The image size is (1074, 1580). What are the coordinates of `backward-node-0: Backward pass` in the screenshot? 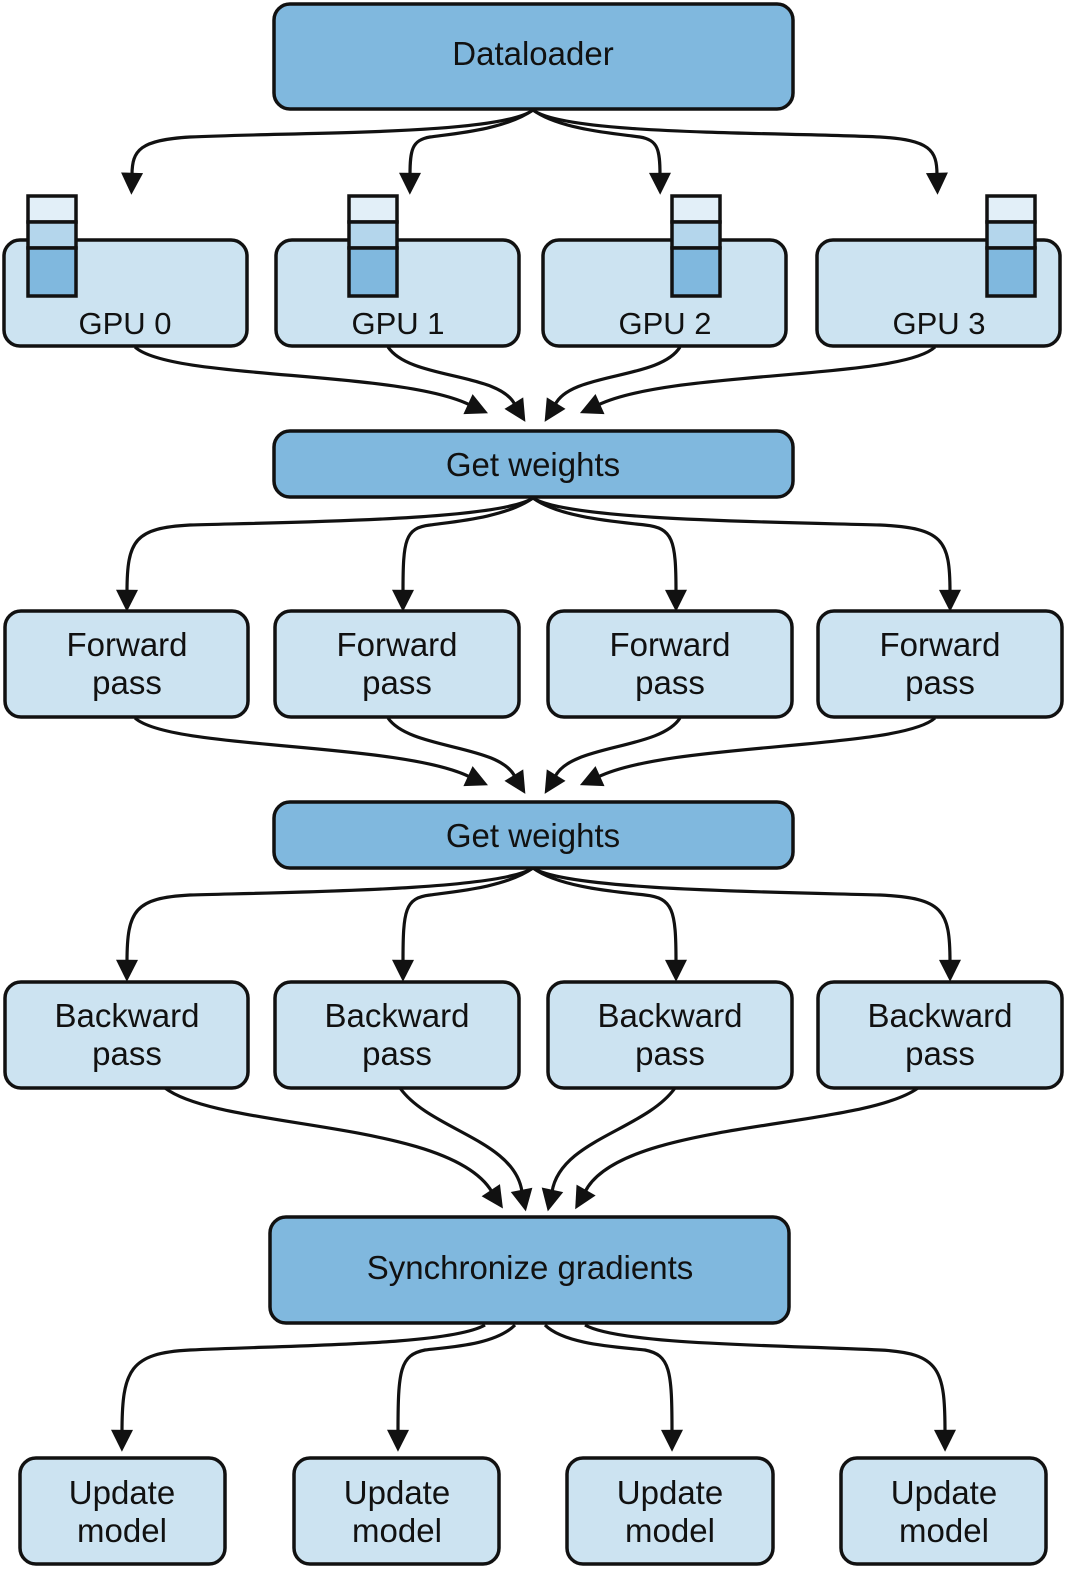 It's located at (126, 1035).